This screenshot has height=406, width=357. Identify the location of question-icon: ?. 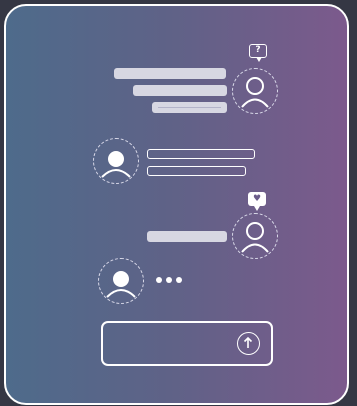
(258, 50).